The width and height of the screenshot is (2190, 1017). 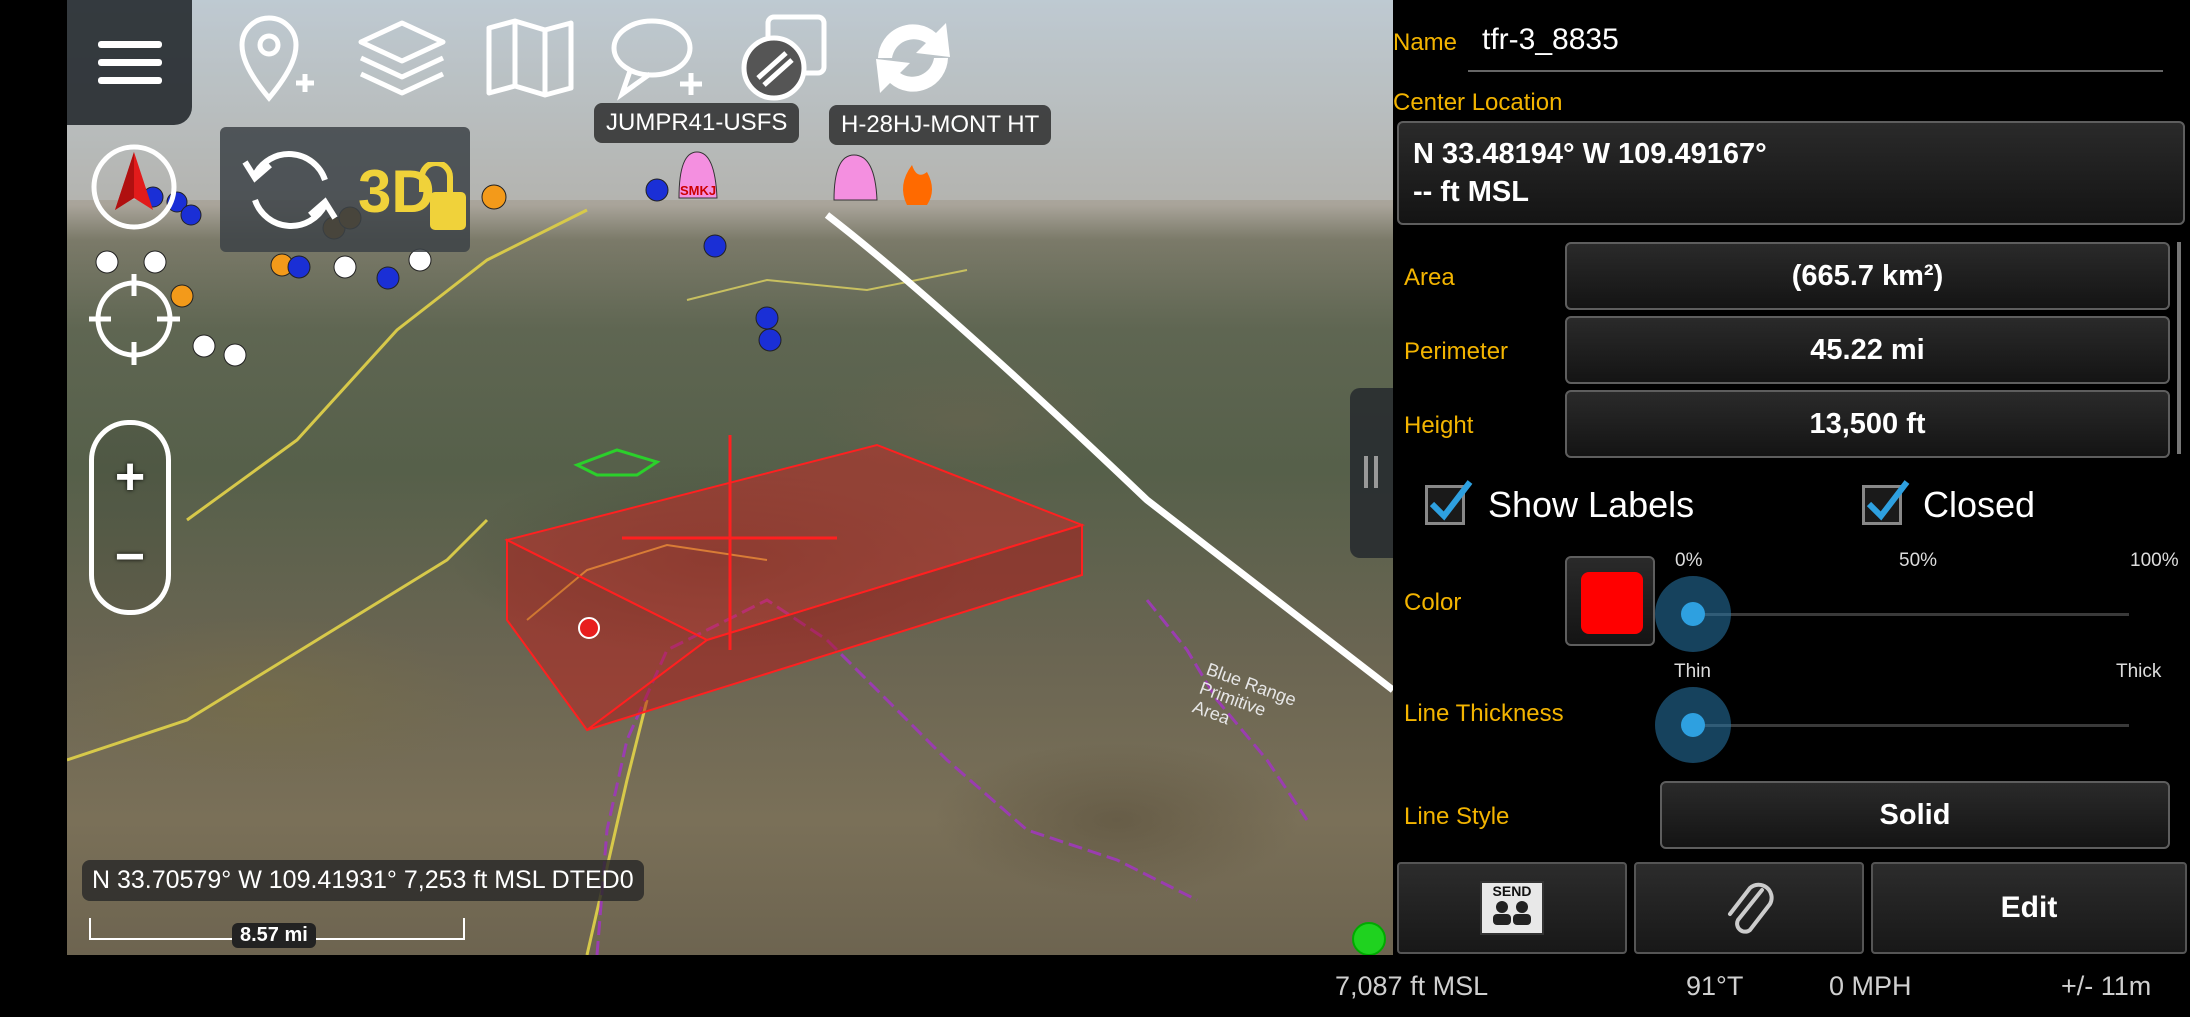 I want to click on closed-checkbox, so click(x=1886, y=502).